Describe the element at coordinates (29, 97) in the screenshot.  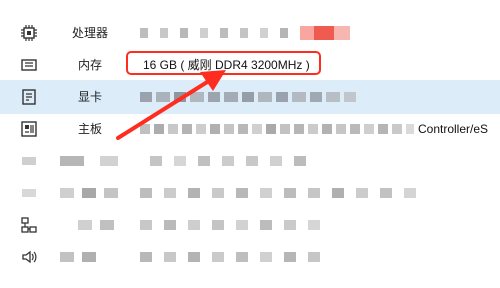
I see `gpu-icon` at that location.